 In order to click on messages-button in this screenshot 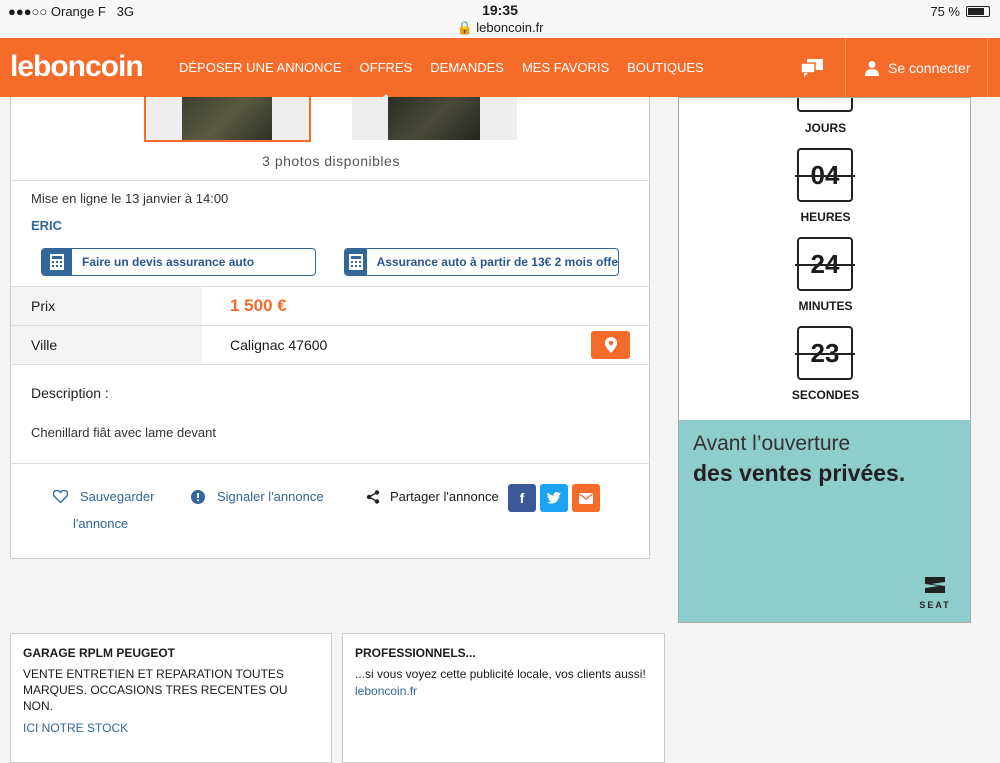, I will do `click(812, 67)`.